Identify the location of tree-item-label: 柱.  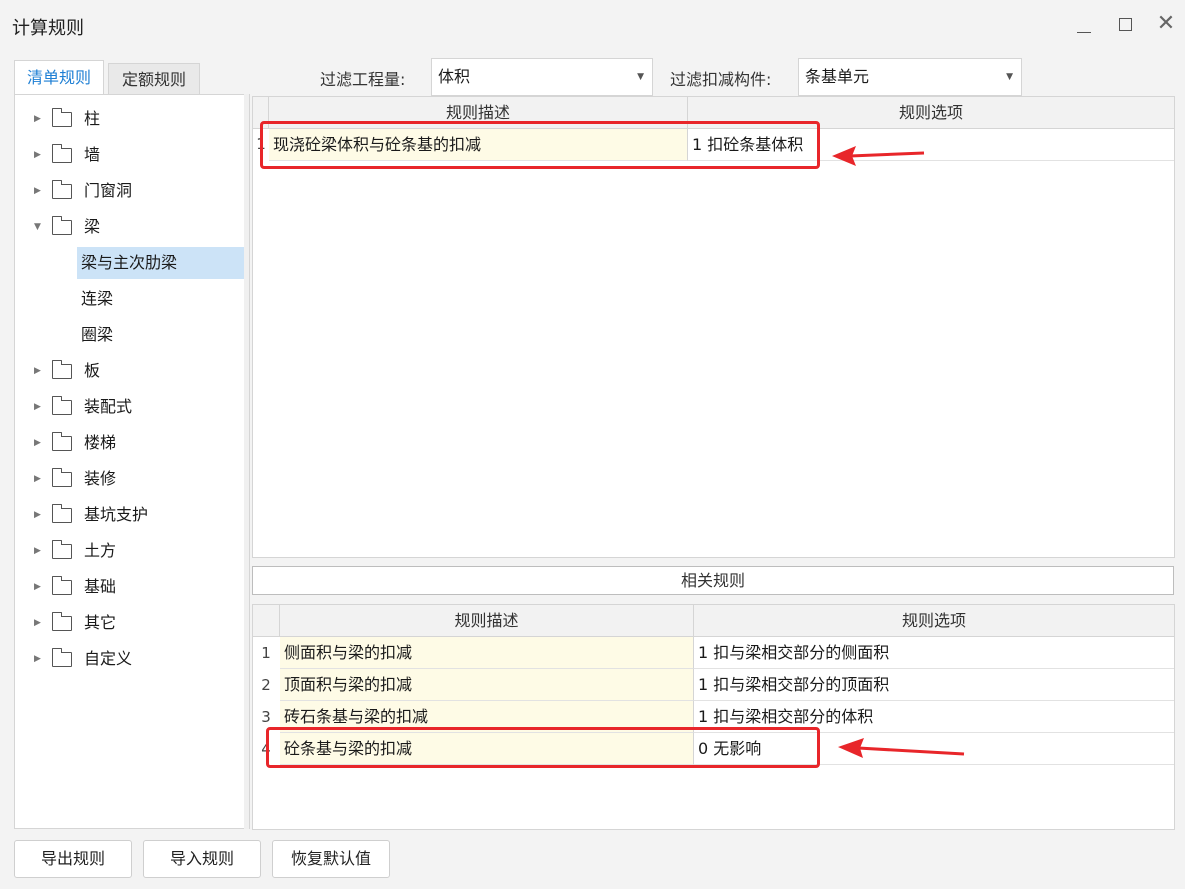
(92, 118).